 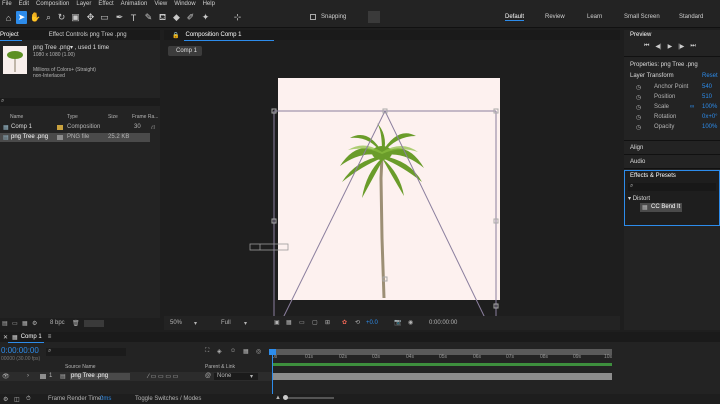 I want to click on playhead-handle, so click(x=272, y=352).